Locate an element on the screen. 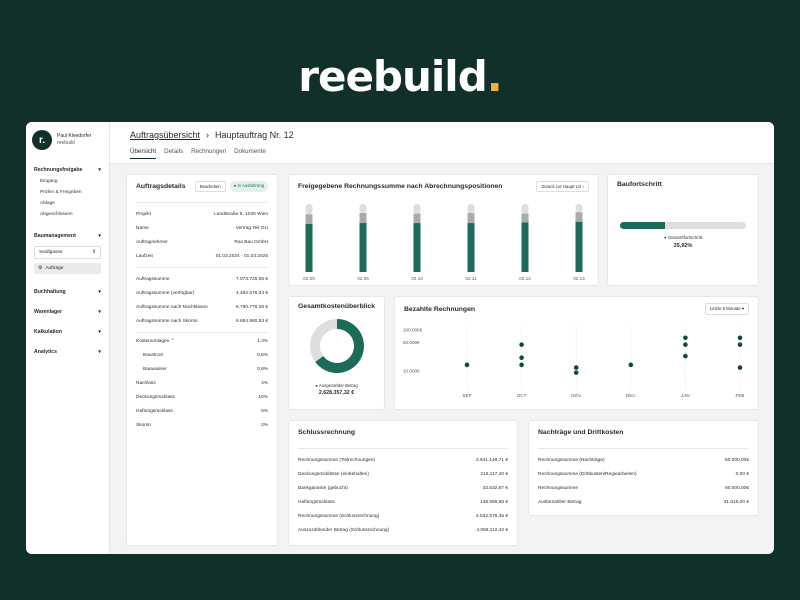 This screenshot has height=600, width=800. kosten-row: Bauwasser 0,8% is located at coordinates (202, 369).